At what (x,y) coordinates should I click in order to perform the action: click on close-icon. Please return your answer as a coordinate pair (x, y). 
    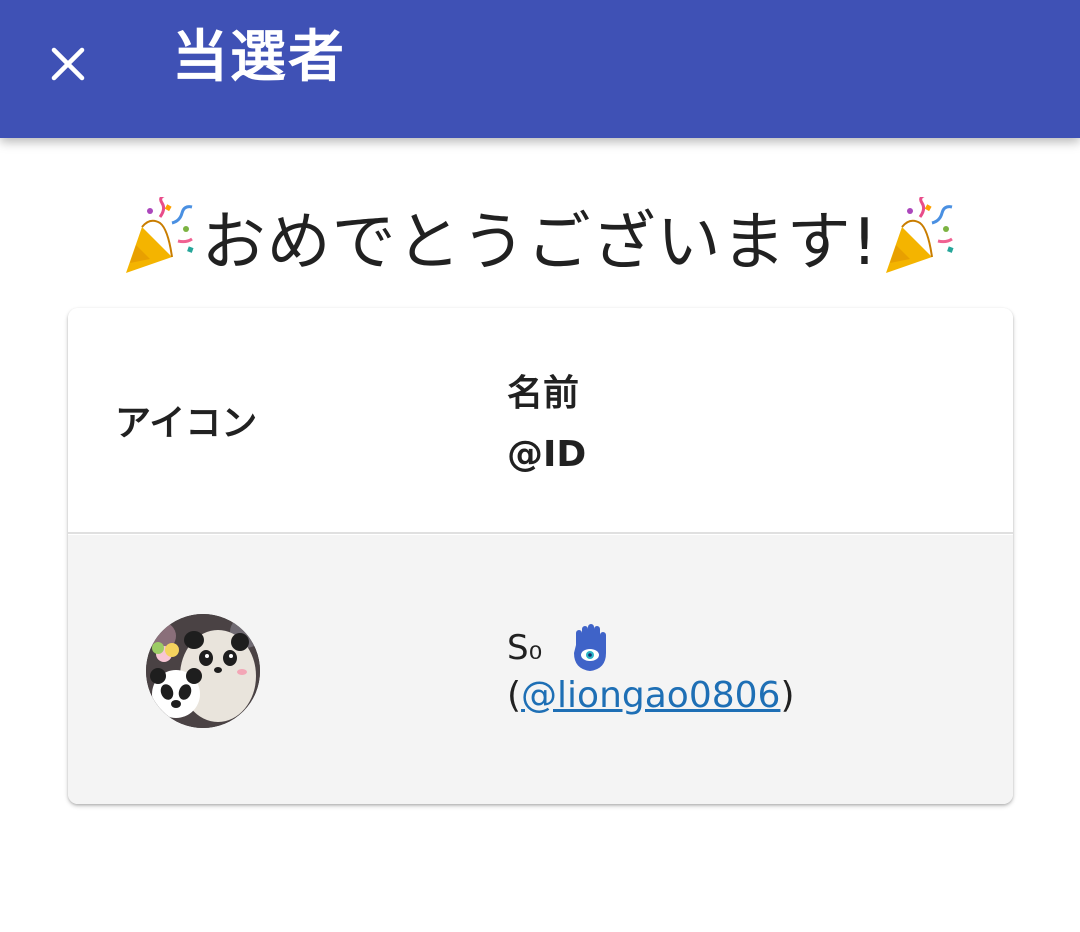
    Looking at the image, I should click on (68, 64).